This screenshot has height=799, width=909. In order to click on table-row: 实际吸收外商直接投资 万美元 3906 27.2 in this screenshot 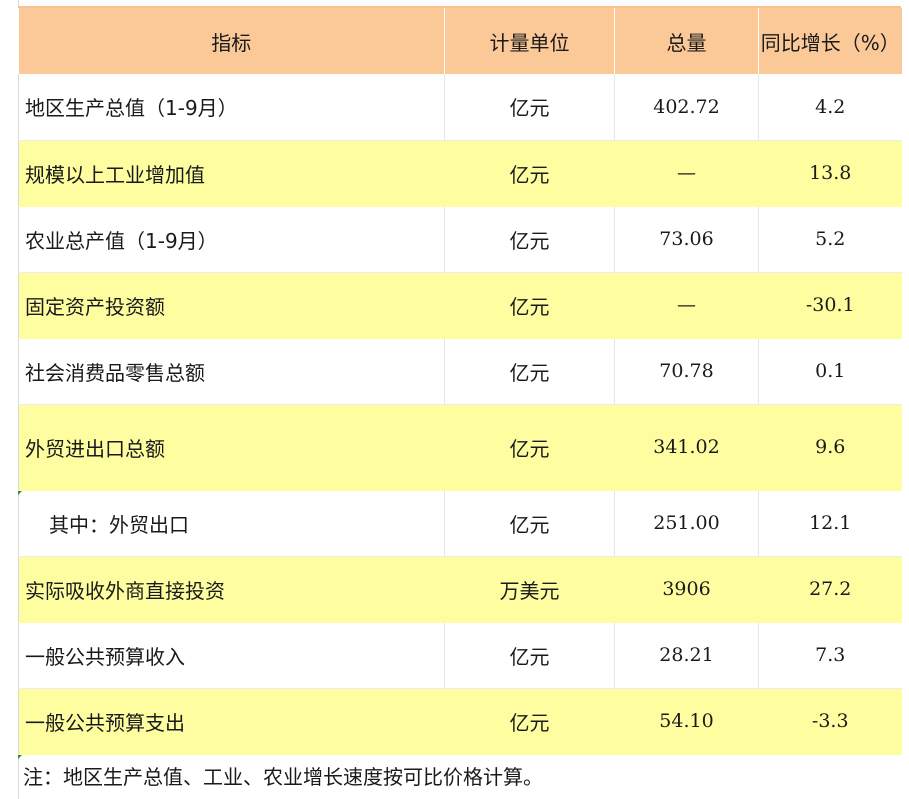, I will do `click(460, 589)`.